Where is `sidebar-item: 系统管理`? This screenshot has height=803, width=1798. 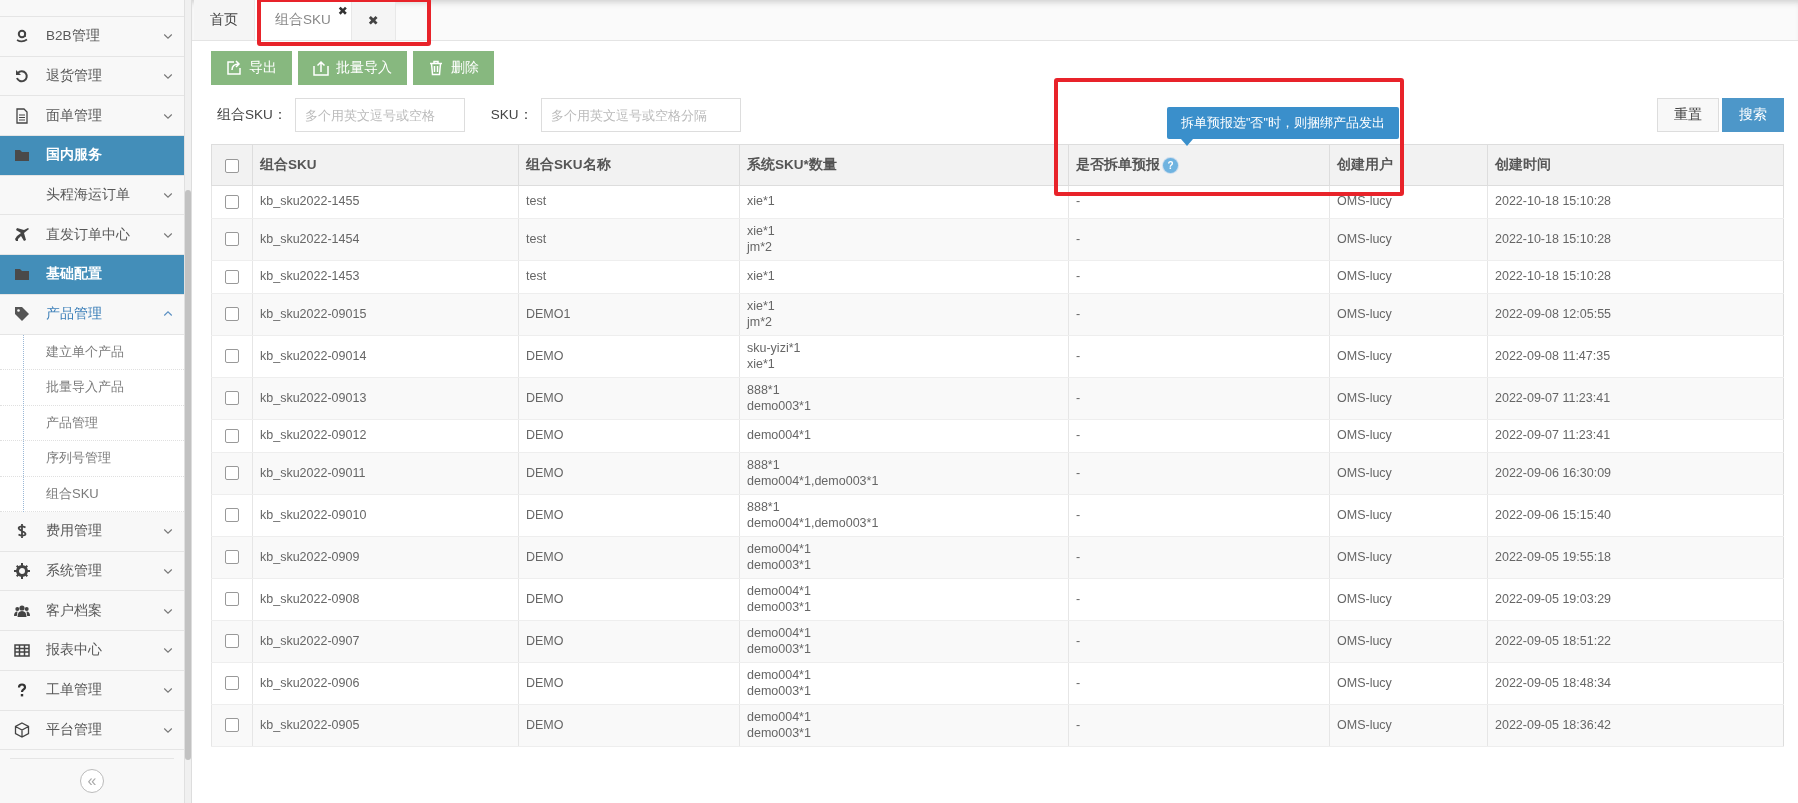 sidebar-item: 系统管理 is located at coordinates (92, 571).